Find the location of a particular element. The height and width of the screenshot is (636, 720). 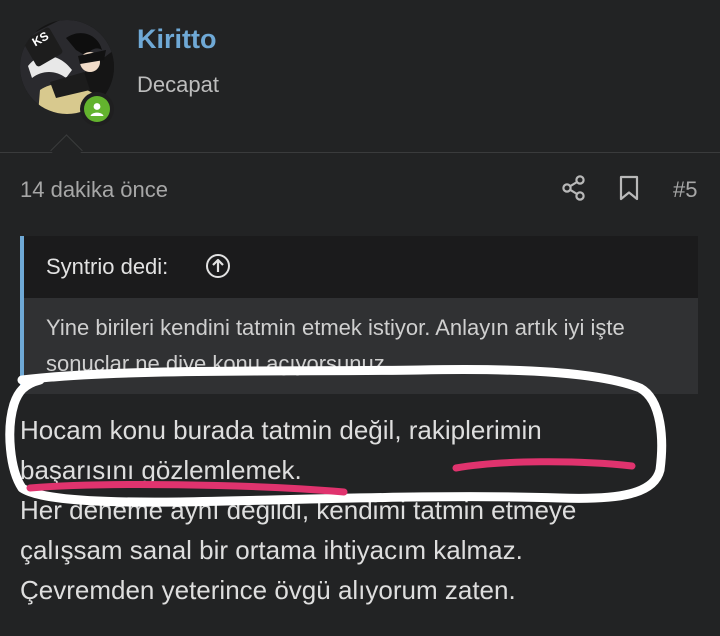

user-icon is located at coordinates (97, 109).